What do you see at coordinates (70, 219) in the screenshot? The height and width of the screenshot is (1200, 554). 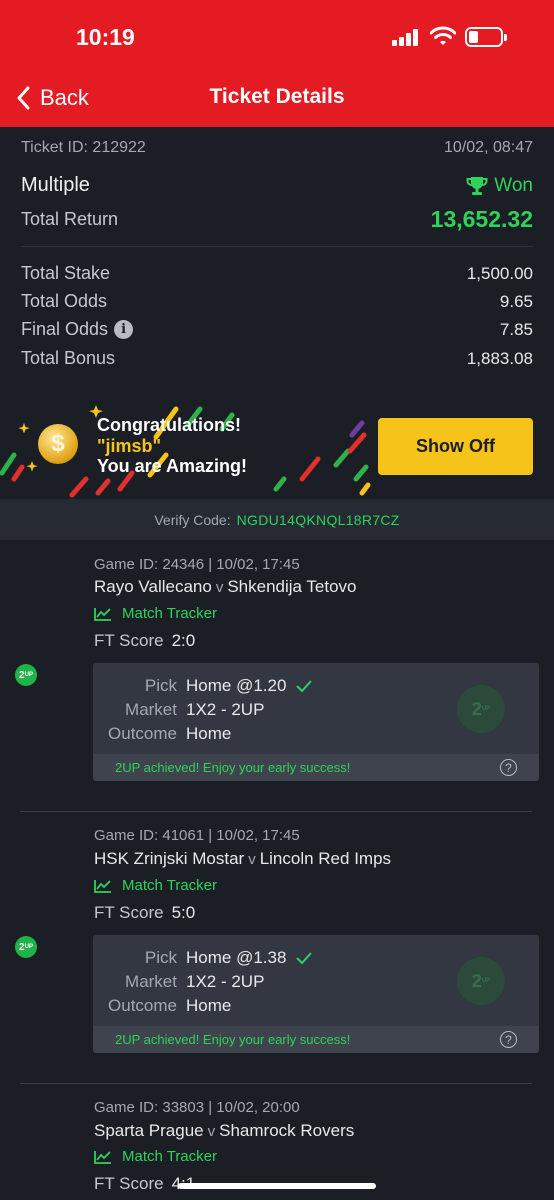 I see `total-return-label: Total Return` at bounding box center [70, 219].